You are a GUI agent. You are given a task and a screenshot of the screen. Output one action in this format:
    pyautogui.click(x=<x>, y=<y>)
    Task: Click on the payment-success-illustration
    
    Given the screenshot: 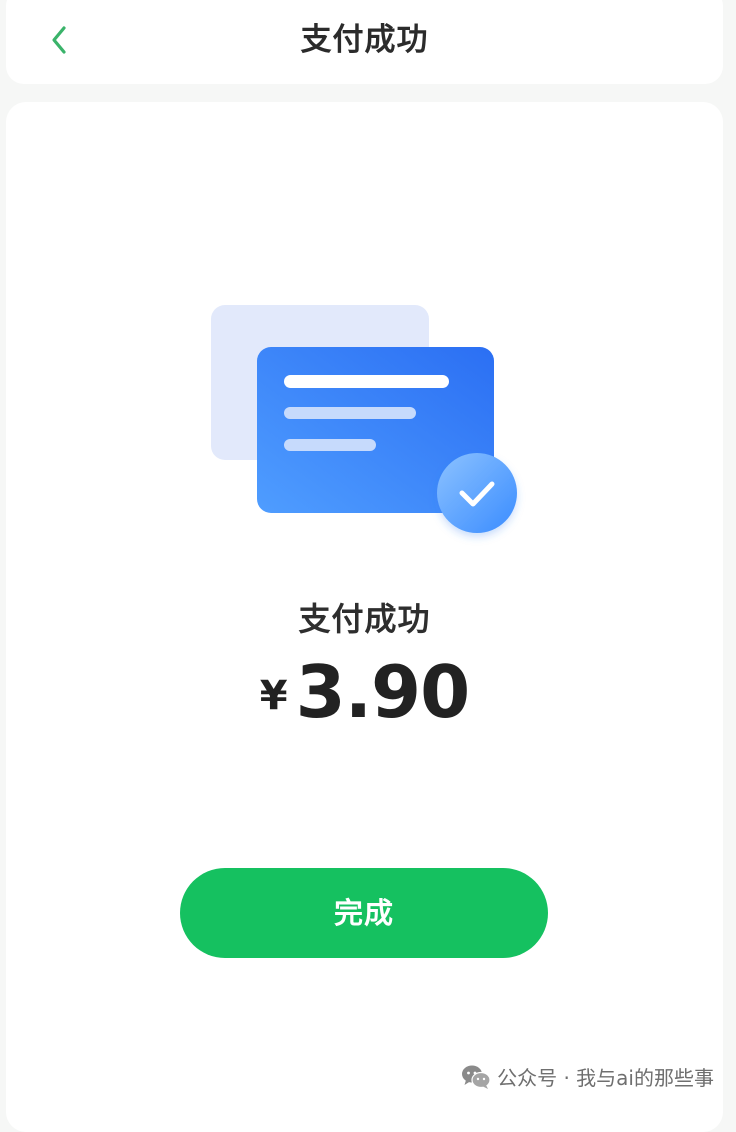 What is the action you would take?
    pyautogui.click(x=364, y=419)
    